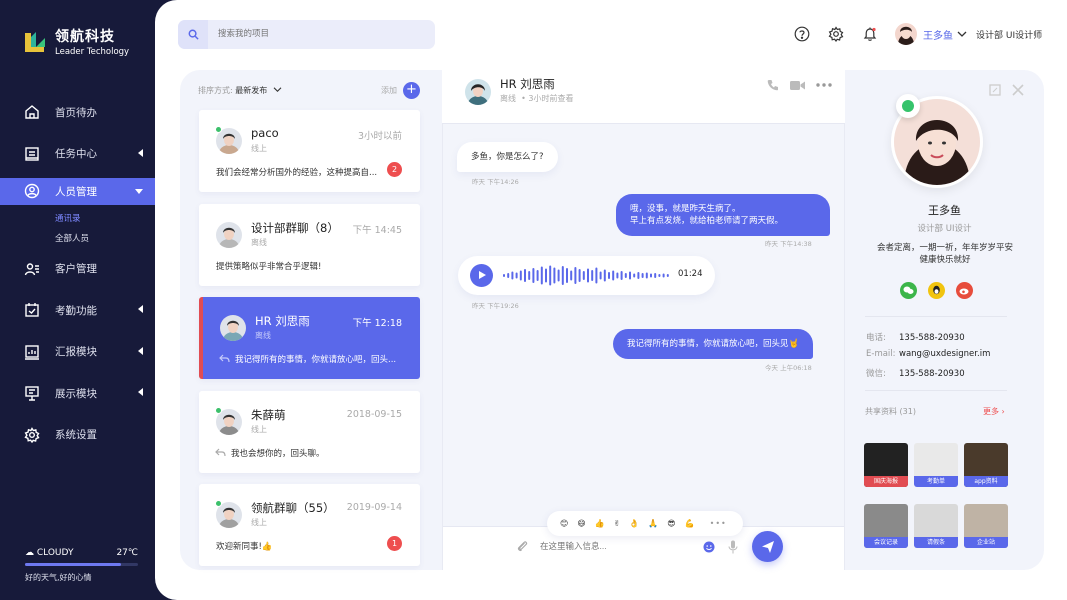 The width and height of the screenshot is (1067, 600). I want to click on brand-logo: 领航科技 Leader Techology, so click(75, 41).